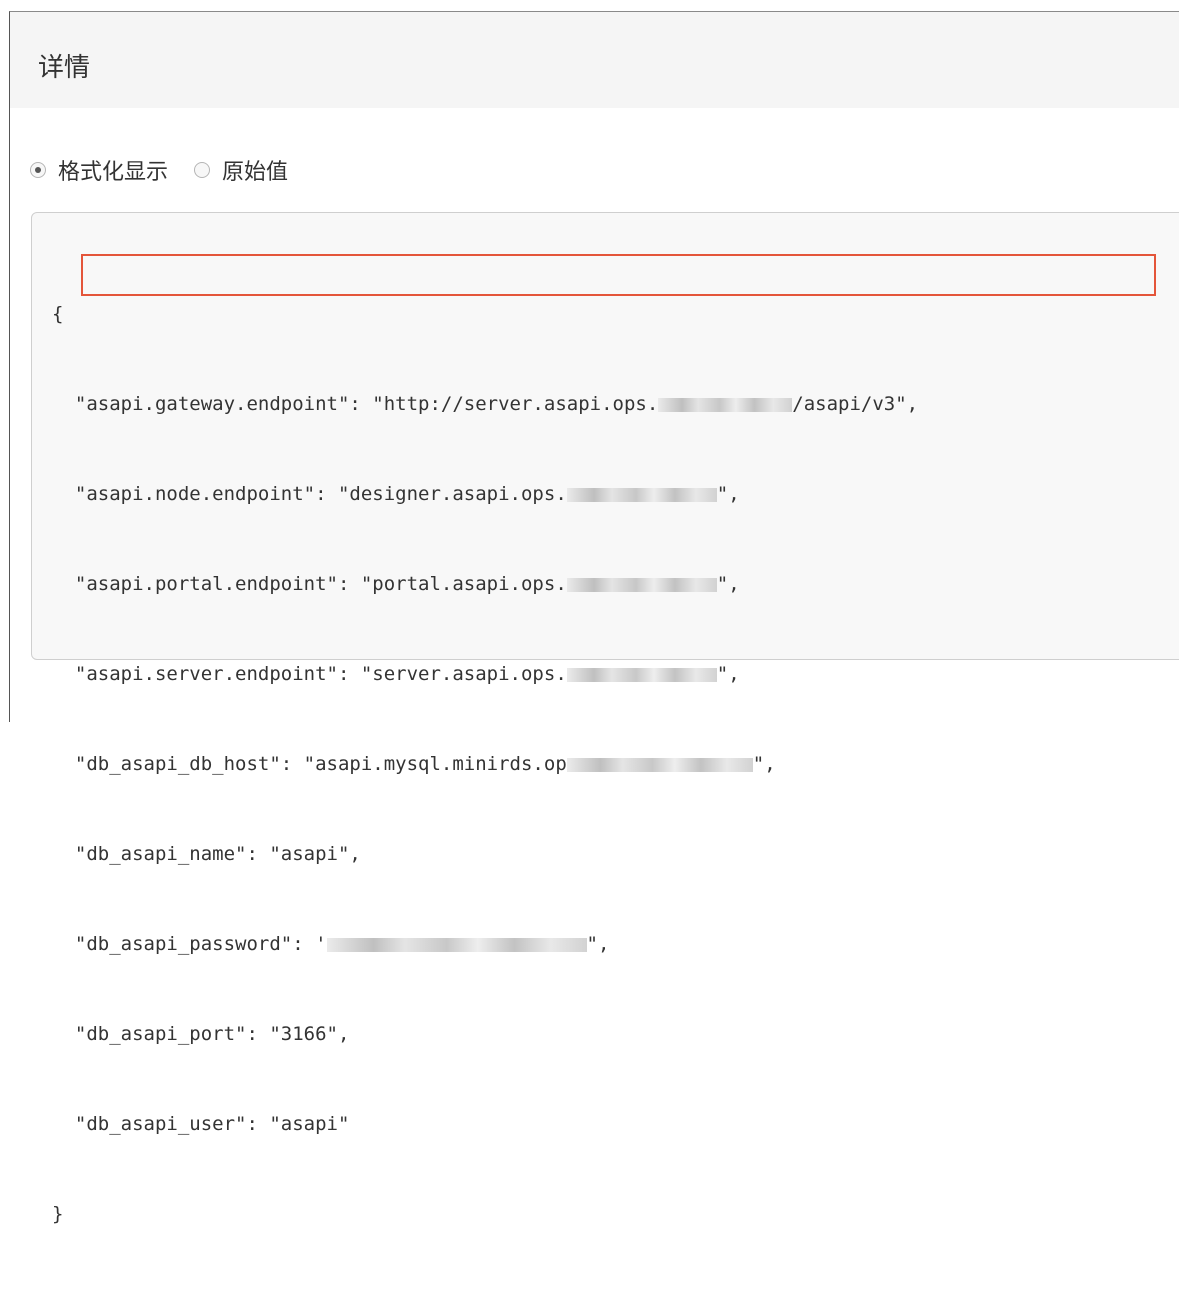 The height and width of the screenshot is (1289, 1179). Describe the element at coordinates (58, 314) in the screenshot. I see `code-open-brace: {` at that location.